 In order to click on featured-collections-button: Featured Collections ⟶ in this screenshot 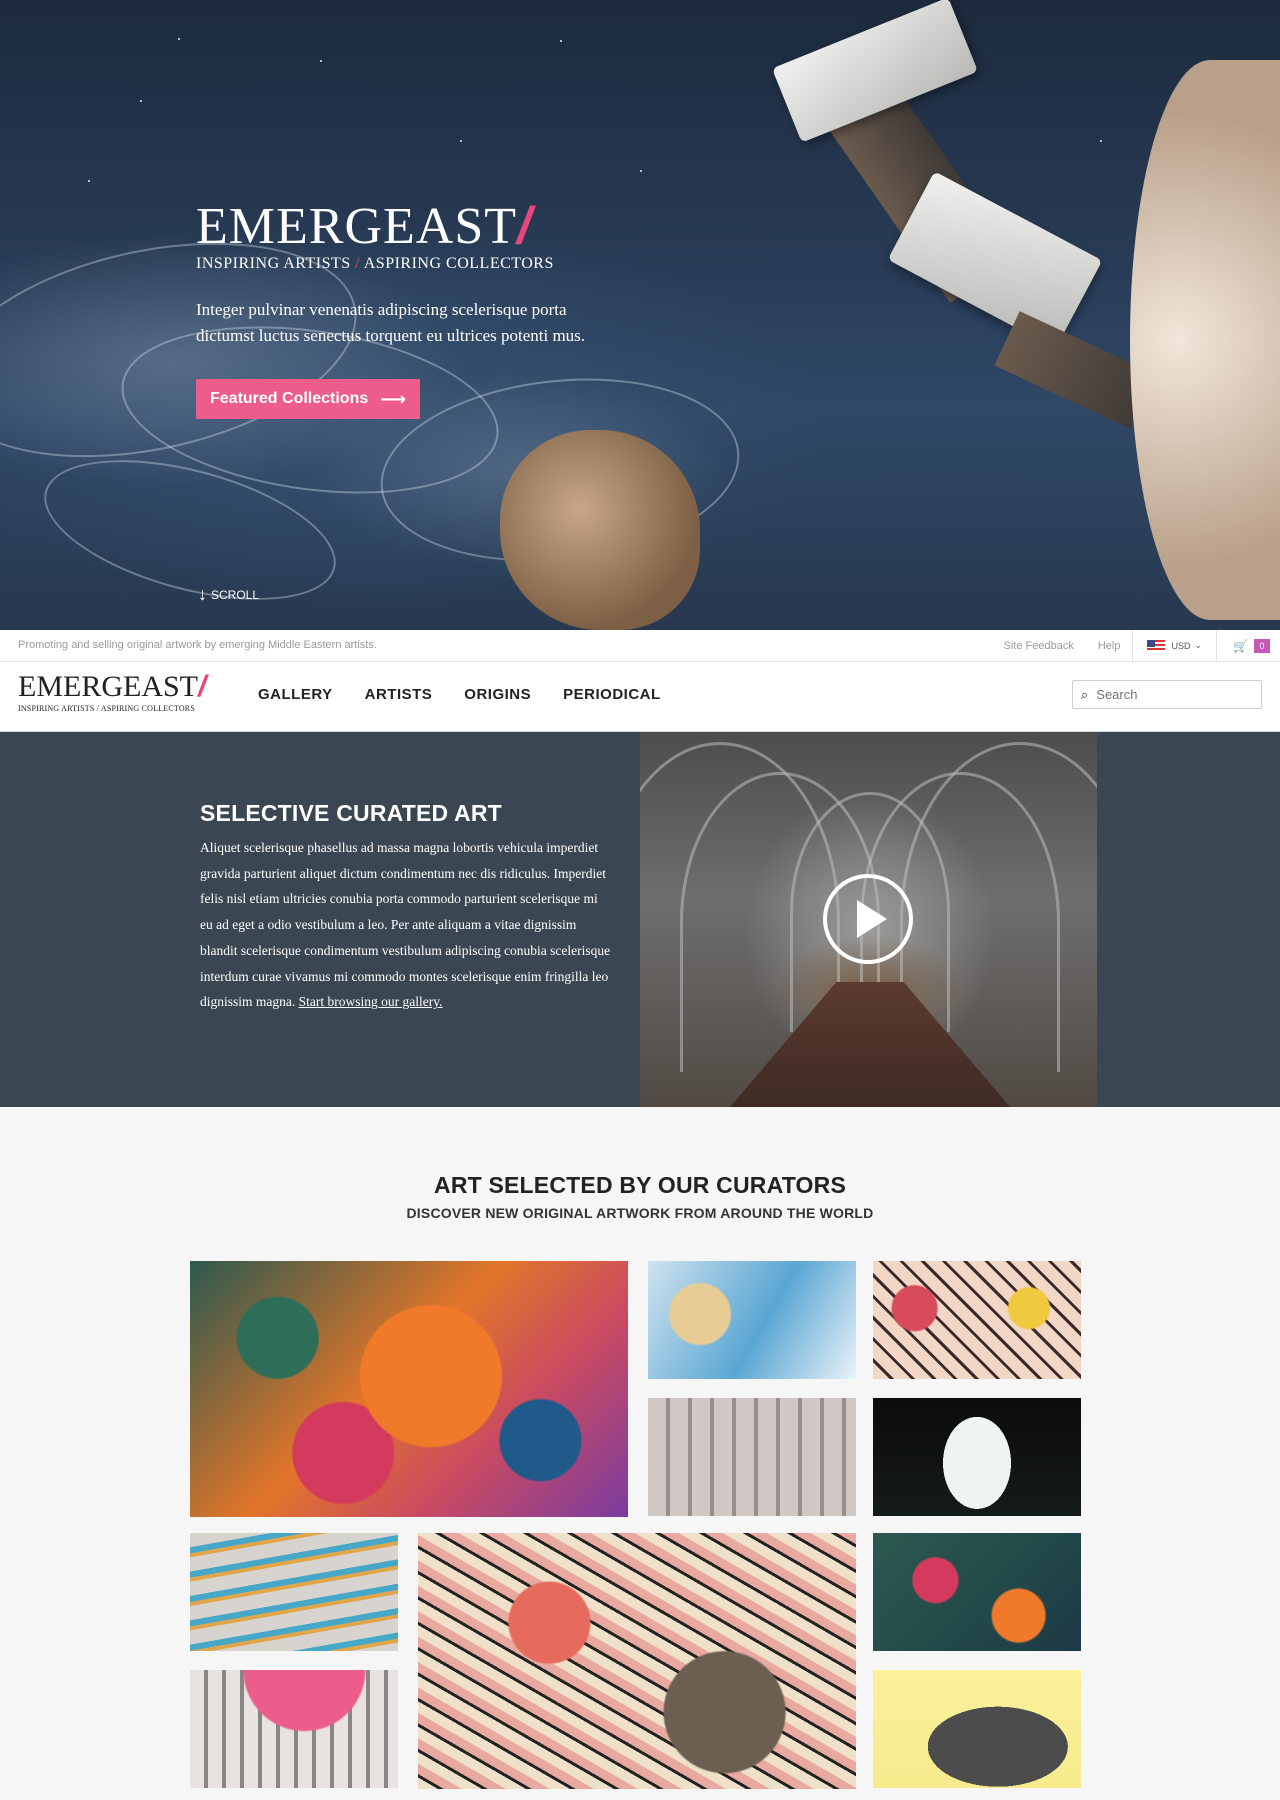, I will do `click(308, 399)`.